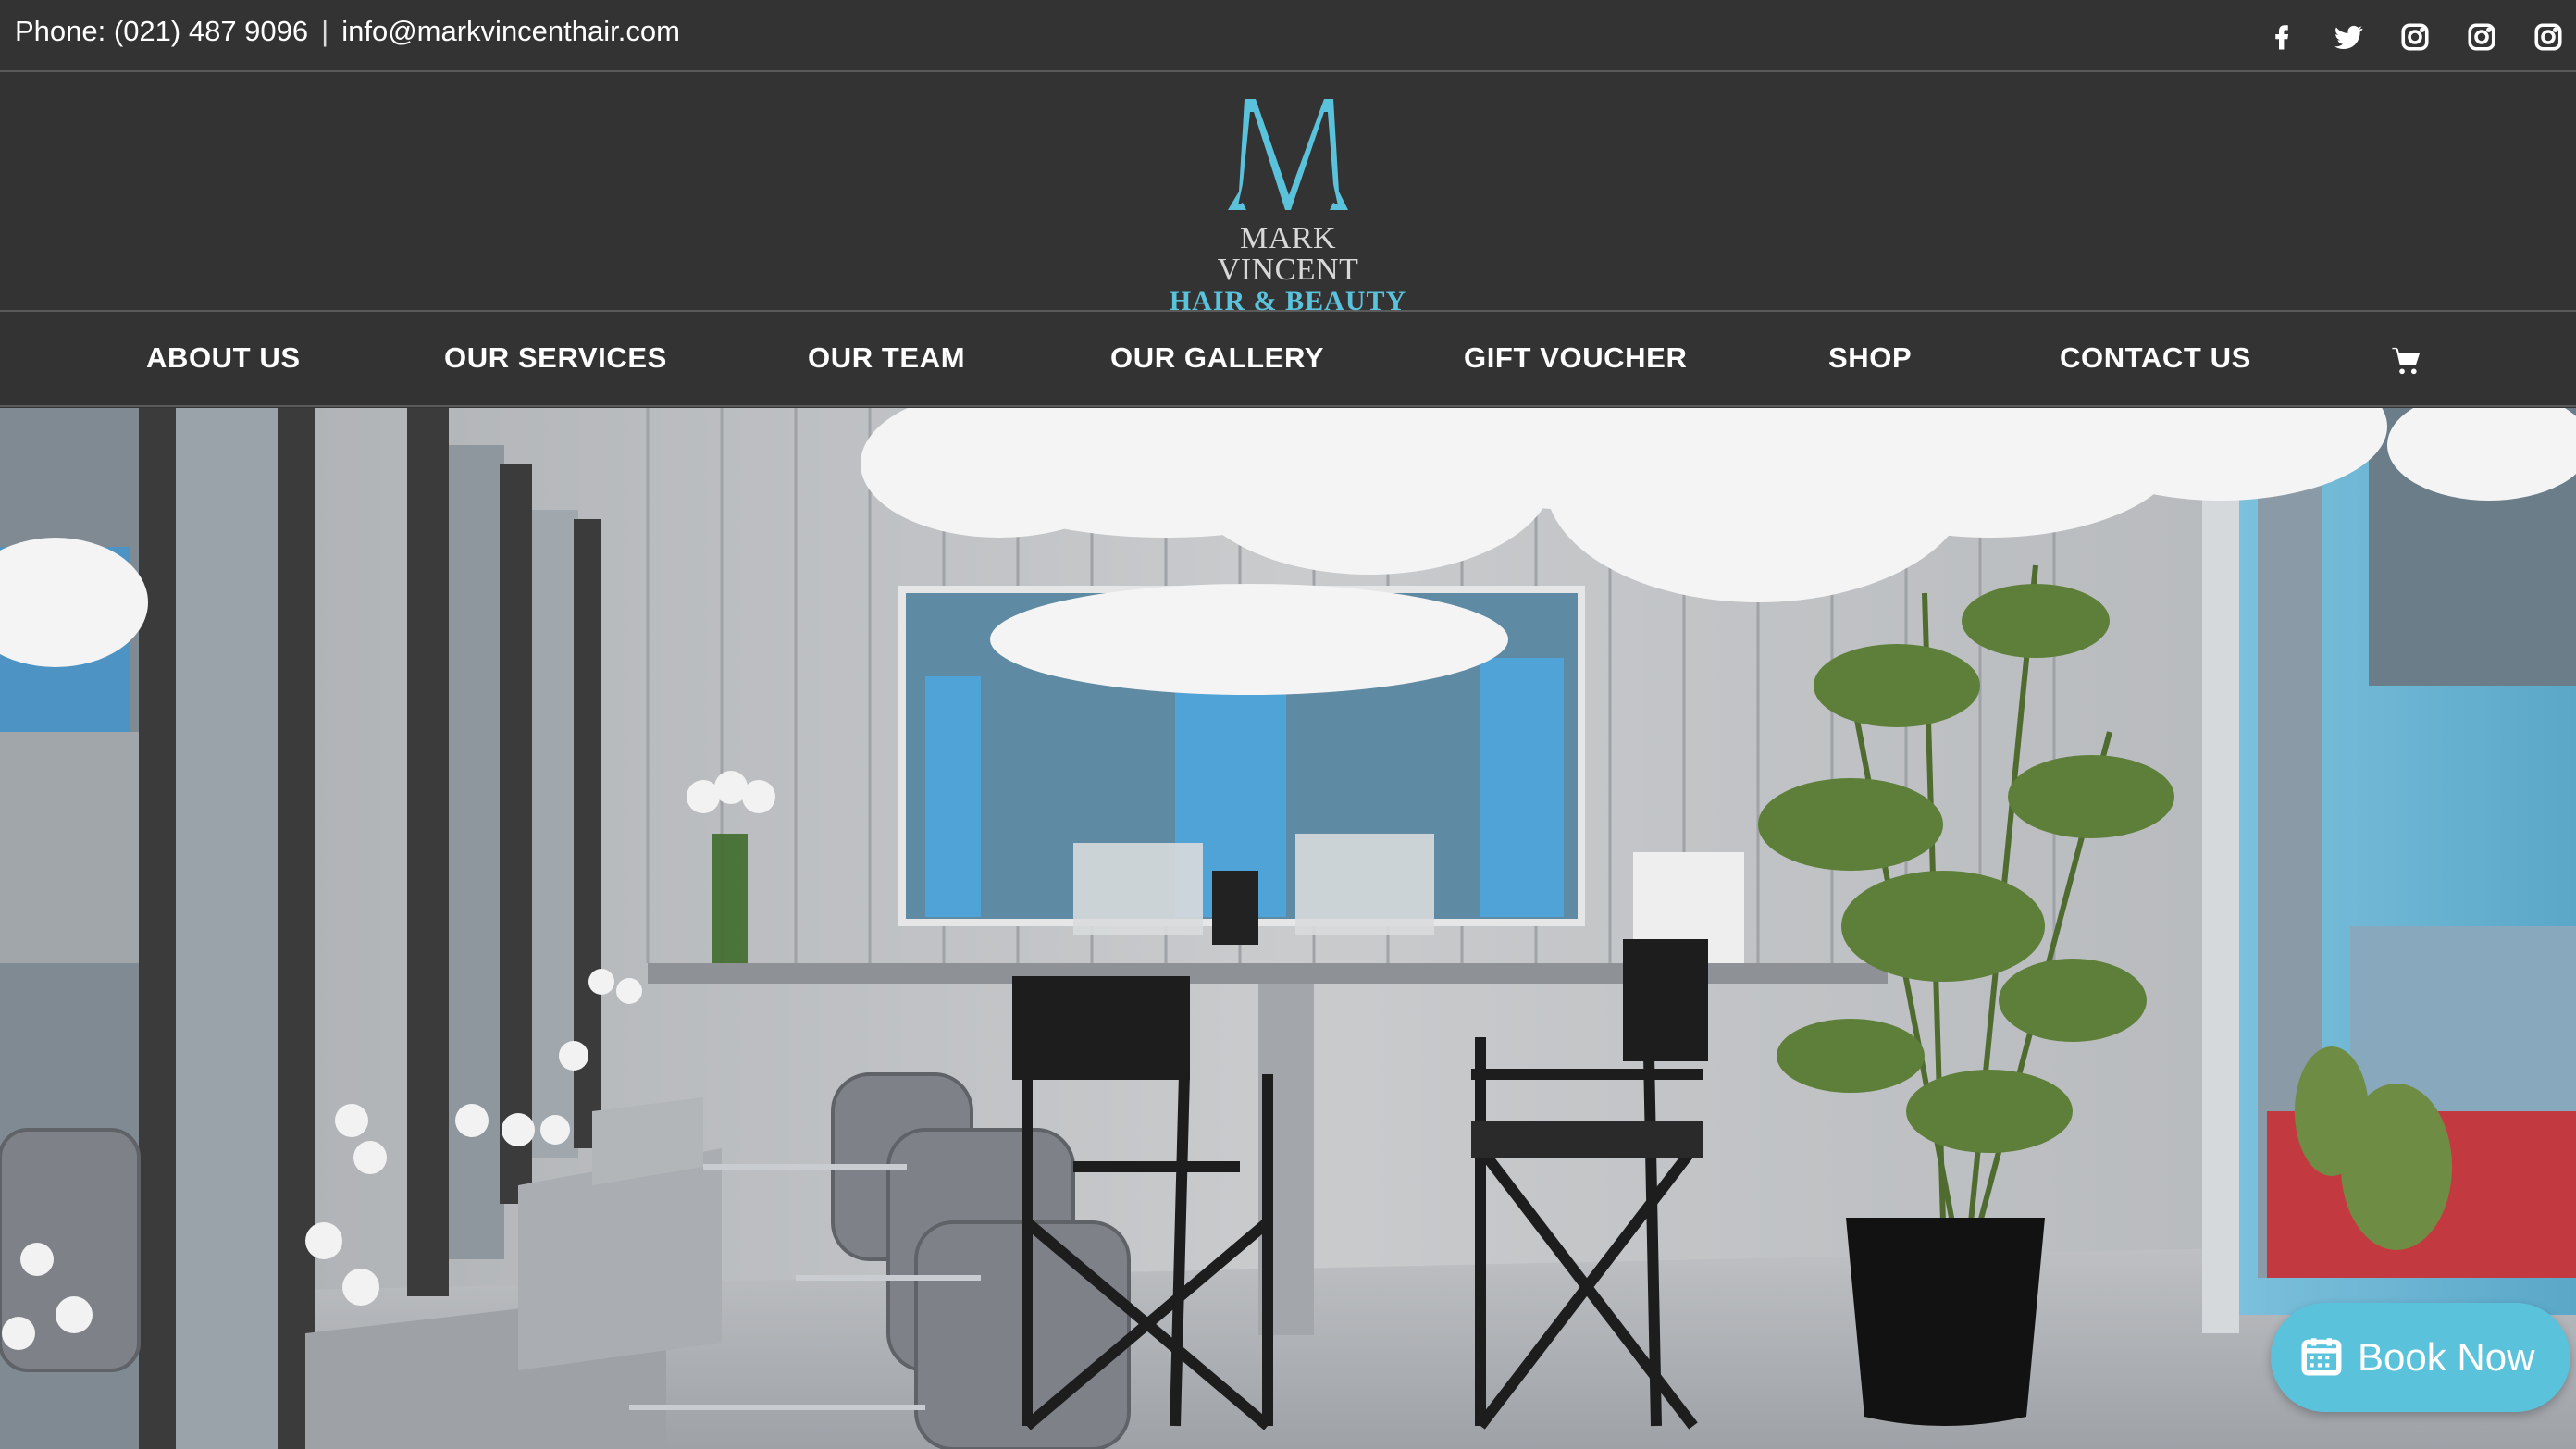 The width and height of the screenshot is (2576, 1449). What do you see at coordinates (1870, 358) in the screenshot?
I see `nav-item-shop: SHOP` at bounding box center [1870, 358].